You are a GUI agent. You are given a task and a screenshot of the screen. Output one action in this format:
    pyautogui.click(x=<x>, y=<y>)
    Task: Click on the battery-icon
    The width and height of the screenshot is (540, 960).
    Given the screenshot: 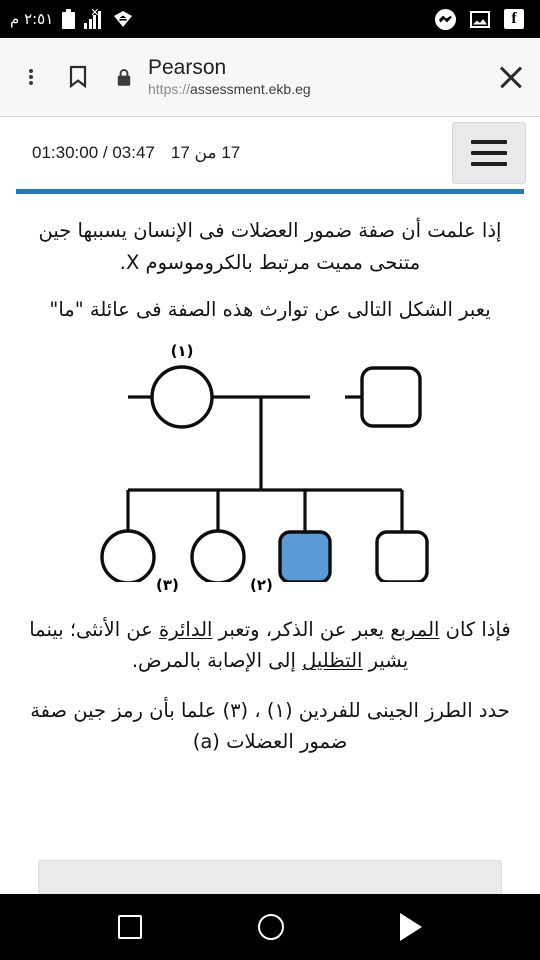 What is the action you would take?
    pyautogui.click(x=69, y=19)
    